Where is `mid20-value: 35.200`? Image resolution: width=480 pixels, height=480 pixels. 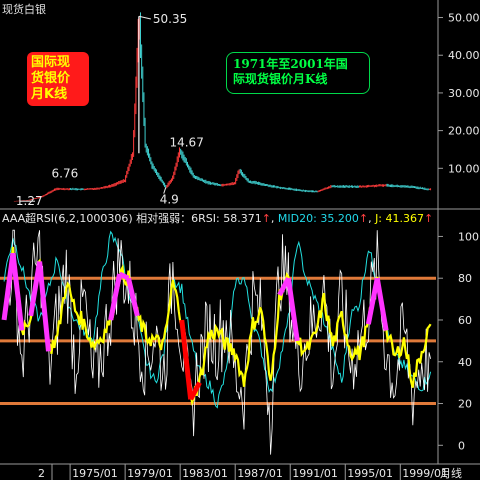 mid20-value: 35.200 is located at coordinates (339, 218).